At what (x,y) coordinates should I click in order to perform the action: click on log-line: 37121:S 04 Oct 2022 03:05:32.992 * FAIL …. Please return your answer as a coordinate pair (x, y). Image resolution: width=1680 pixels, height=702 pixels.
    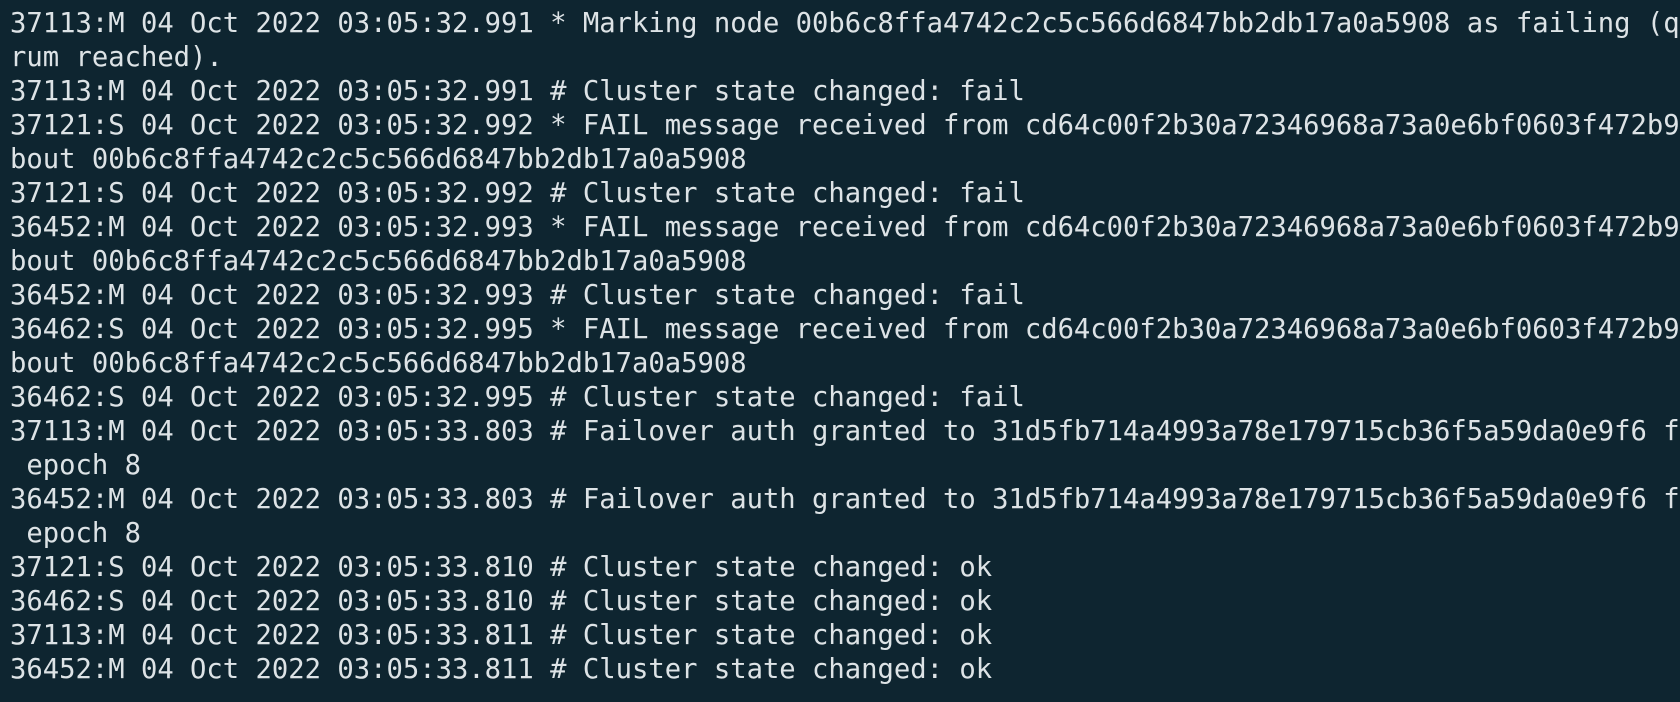
    Looking at the image, I should click on (845, 125).